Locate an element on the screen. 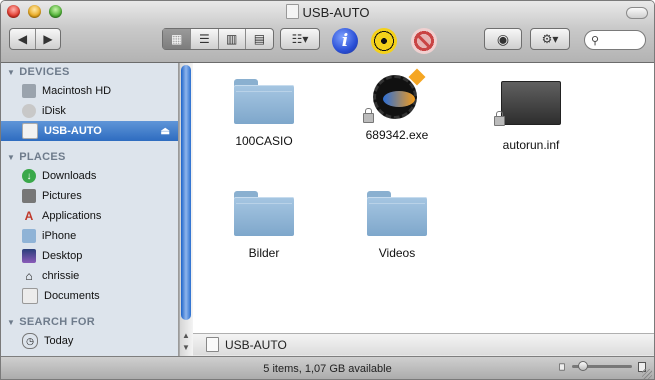 The height and width of the screenshot is (380, 655). info-button: i is located at coordinates (345, 41).